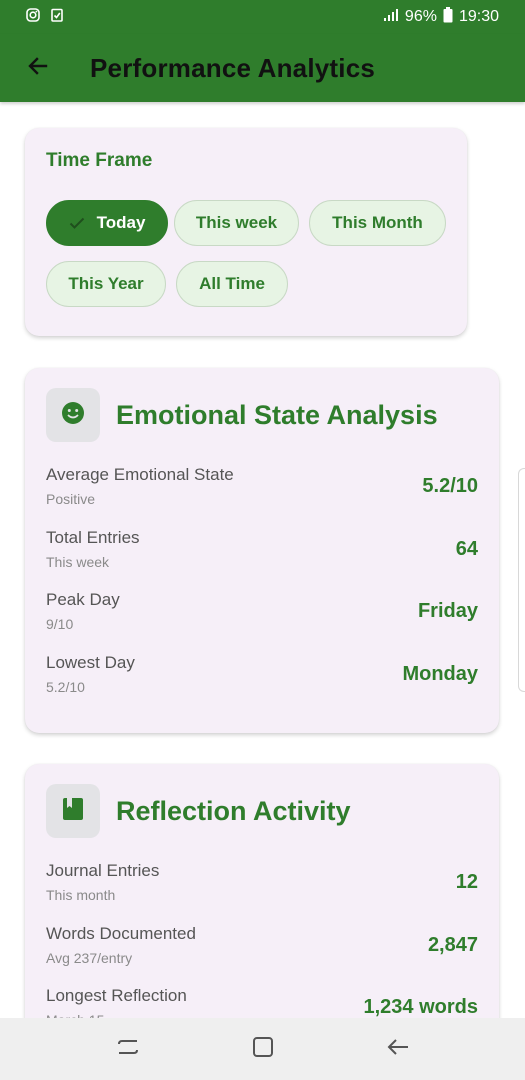 This screenshot has width=525, height=1080. I want to click on stat-sub: This week, so click(78, 562).